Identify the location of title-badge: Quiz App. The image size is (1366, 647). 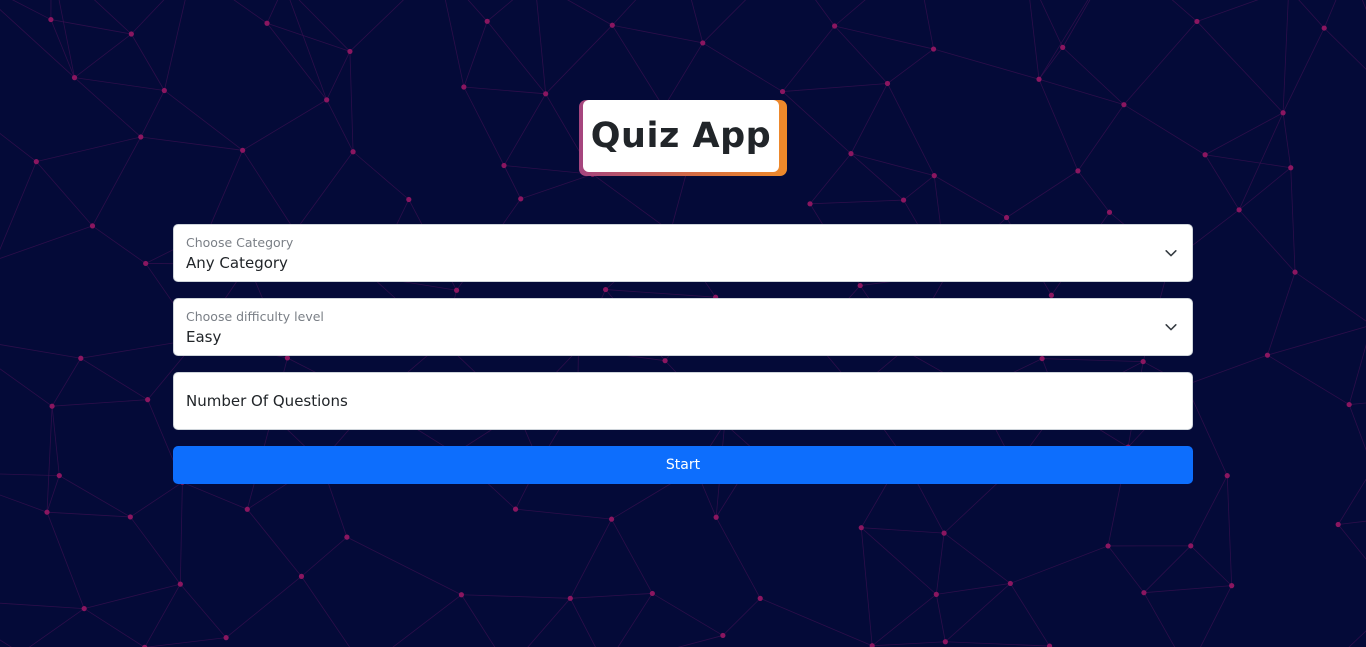
(683, 138).